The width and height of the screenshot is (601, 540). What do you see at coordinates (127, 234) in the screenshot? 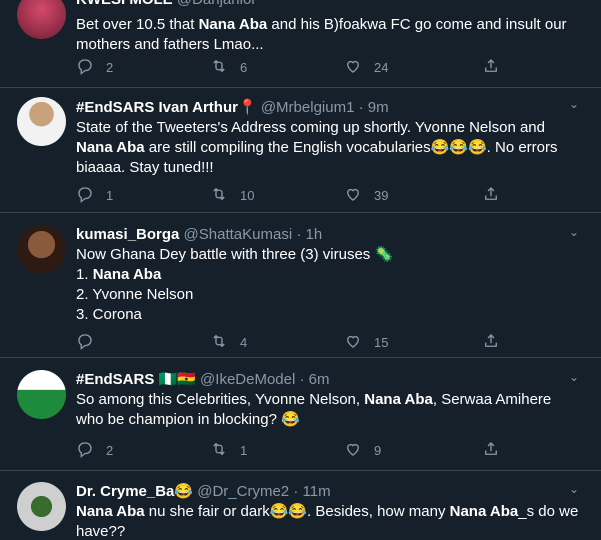
I see `author-name: kumasi_Borga` at bounding box center [127, 234].